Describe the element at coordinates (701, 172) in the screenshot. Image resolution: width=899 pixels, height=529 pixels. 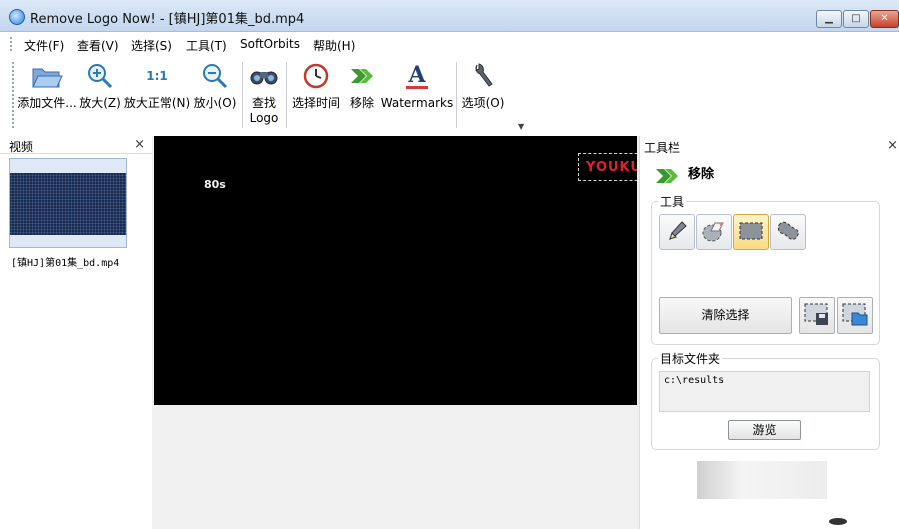
I see `remove-action-label: 移除` at that location.